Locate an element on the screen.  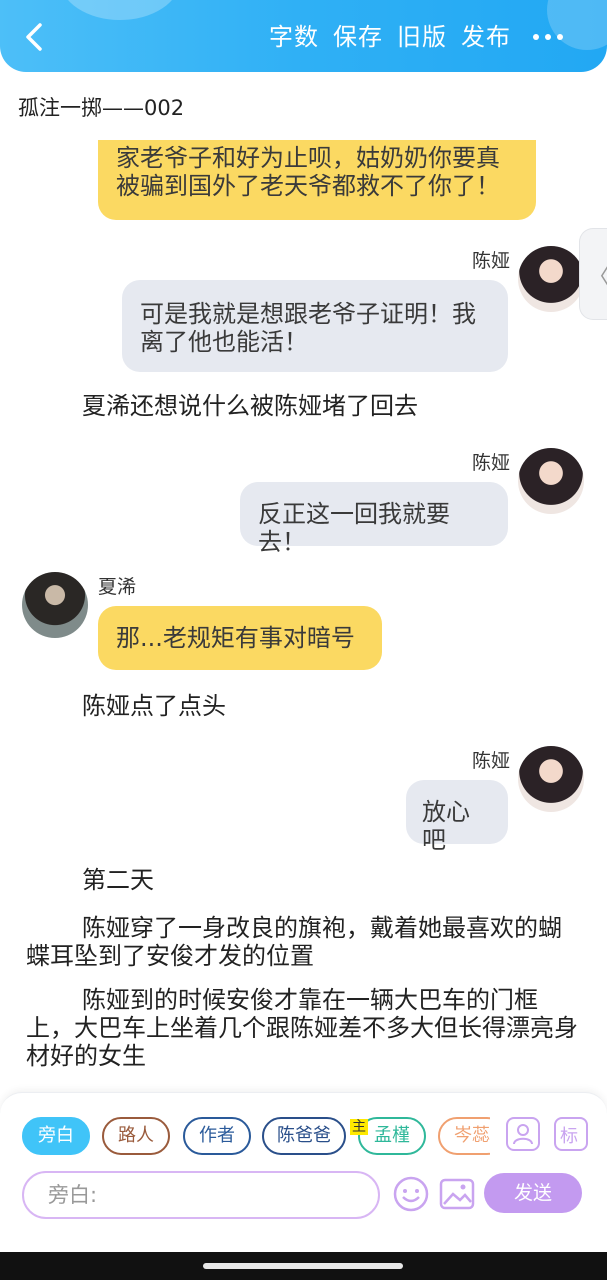
role-chip-author: 作者 is located at coordinates (217, 1136).